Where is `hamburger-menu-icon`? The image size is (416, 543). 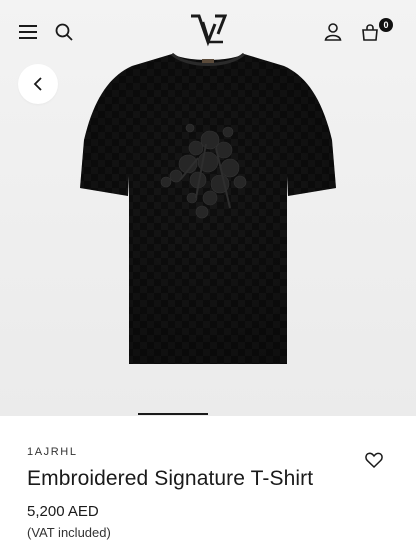 hamburger-menu-icon is located at coordinates (28, 32).